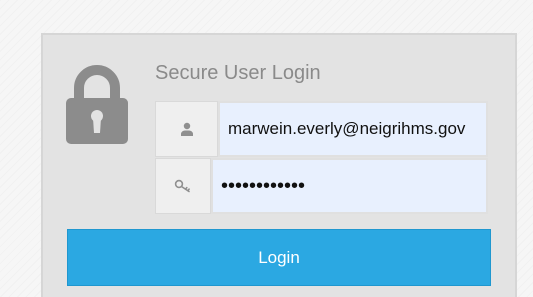 This screenshot has width=533, height=297. I want to click on username-addon, so click(186, 129).